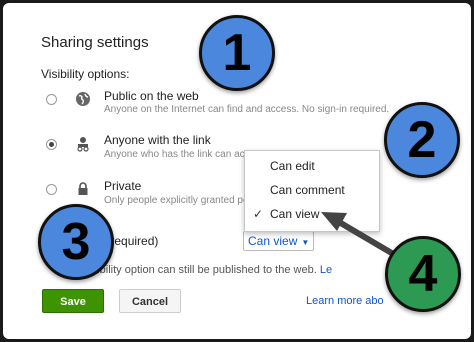  I want to click on callout-badge-1: 1, so click(237, 53).